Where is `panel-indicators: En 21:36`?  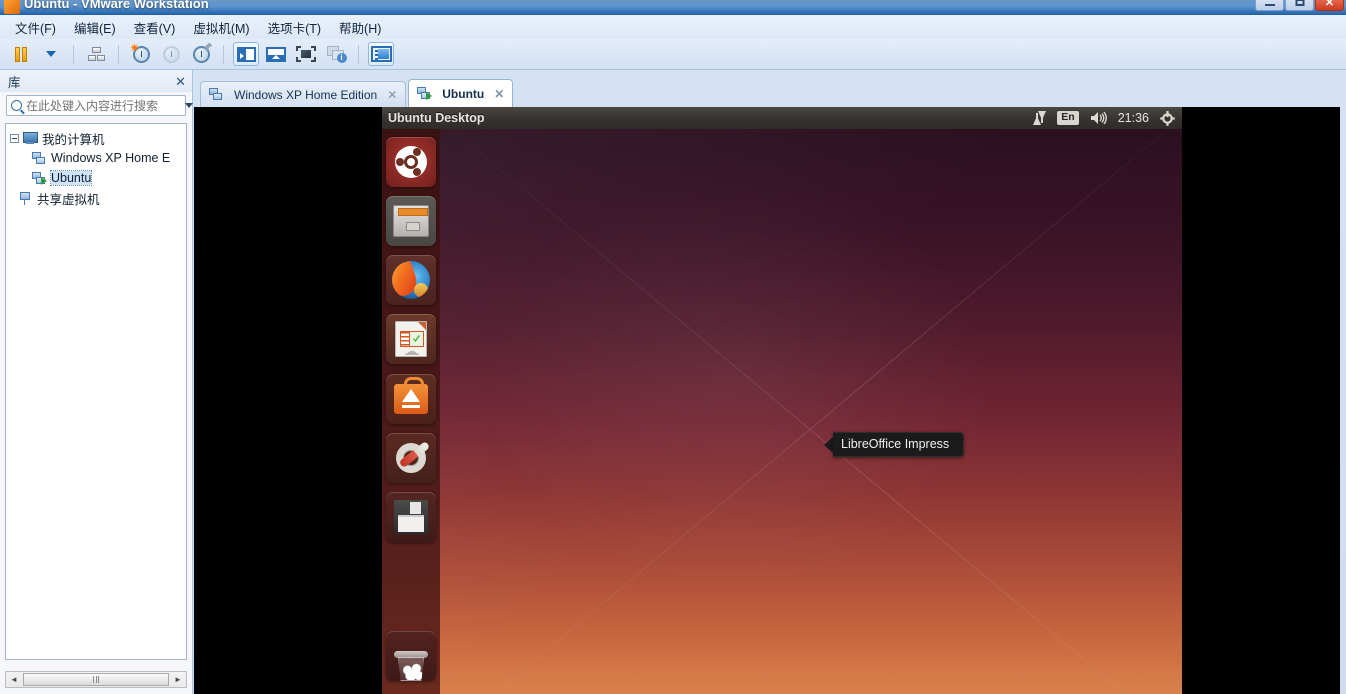 panel-indicators: En 21:36 is located at coordinates (1107, 118).